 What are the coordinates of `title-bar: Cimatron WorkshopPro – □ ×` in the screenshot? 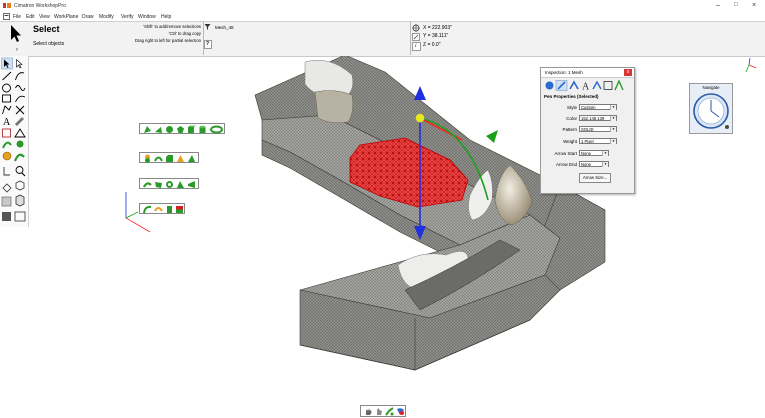 It's located at (382, 6).